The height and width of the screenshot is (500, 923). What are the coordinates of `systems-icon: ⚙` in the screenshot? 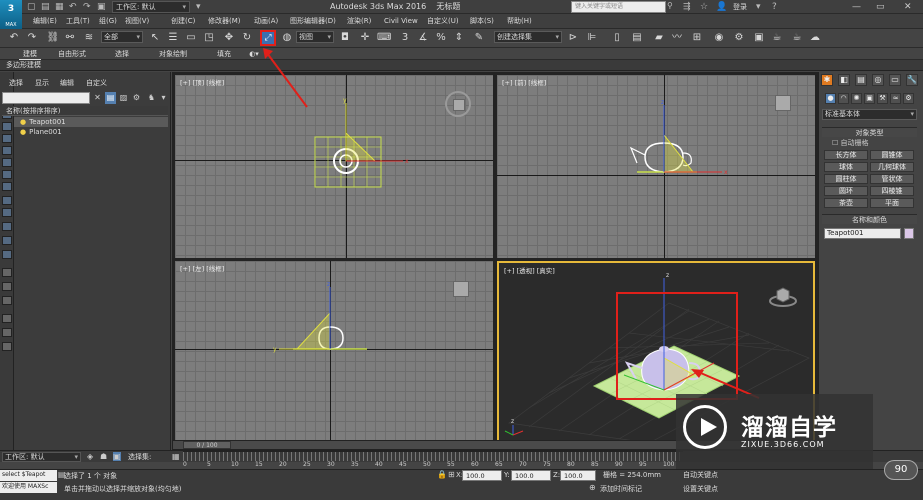 It's located at (908, 98).